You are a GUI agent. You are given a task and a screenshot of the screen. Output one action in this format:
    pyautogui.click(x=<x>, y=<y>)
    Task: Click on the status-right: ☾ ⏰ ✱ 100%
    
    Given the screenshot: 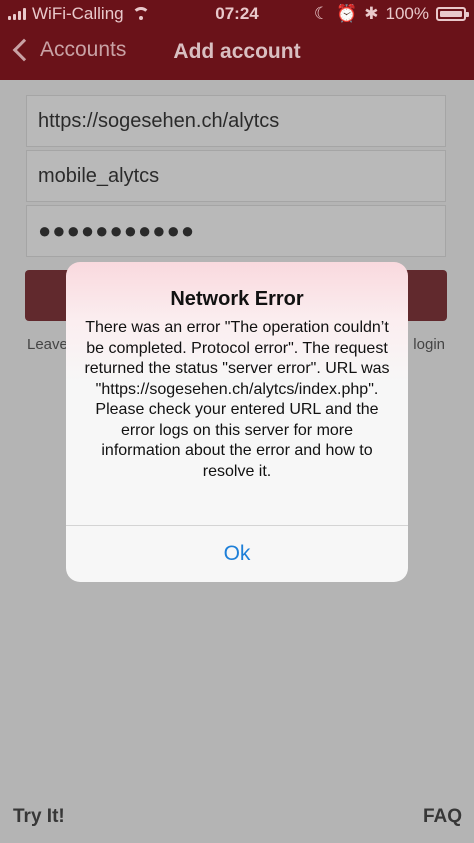 What is the action you would take?
    pyautogui.click(x=391, y=14)
    